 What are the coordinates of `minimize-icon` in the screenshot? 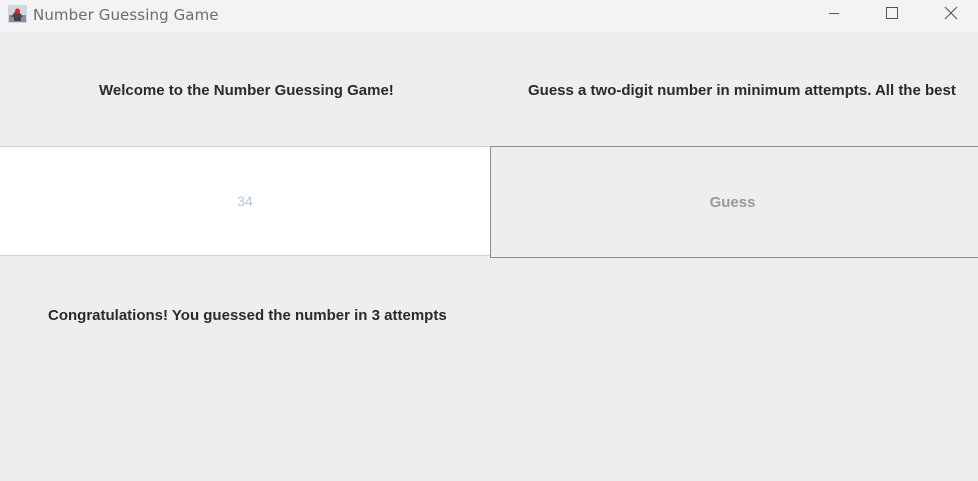 It's located at (834, 15).